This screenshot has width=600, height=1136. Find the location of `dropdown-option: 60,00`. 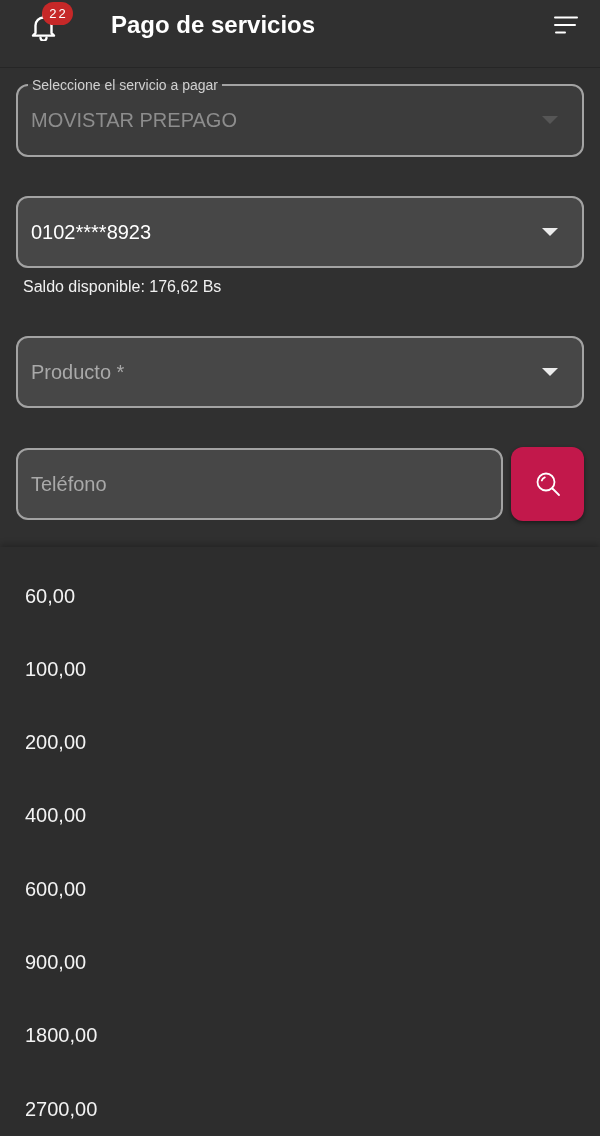

dropdown-option: 60,00 is located at coordinates (300, 596).